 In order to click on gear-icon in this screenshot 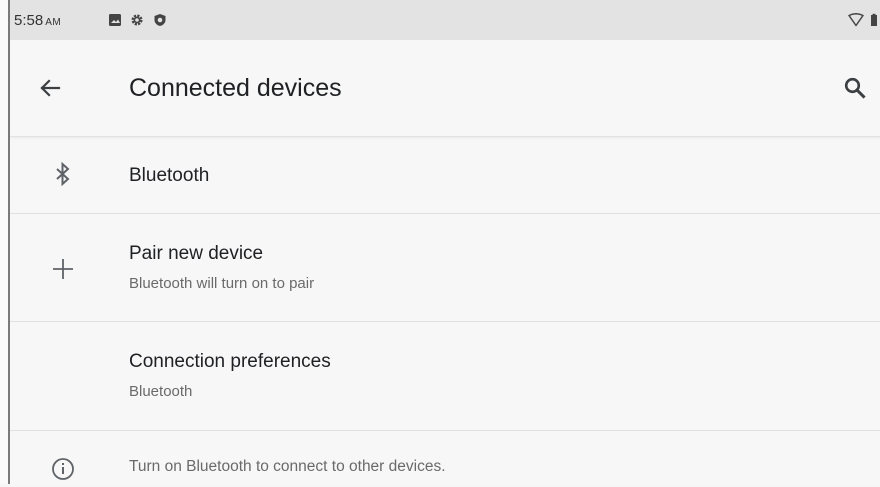, I will do `click(137, 20)`.